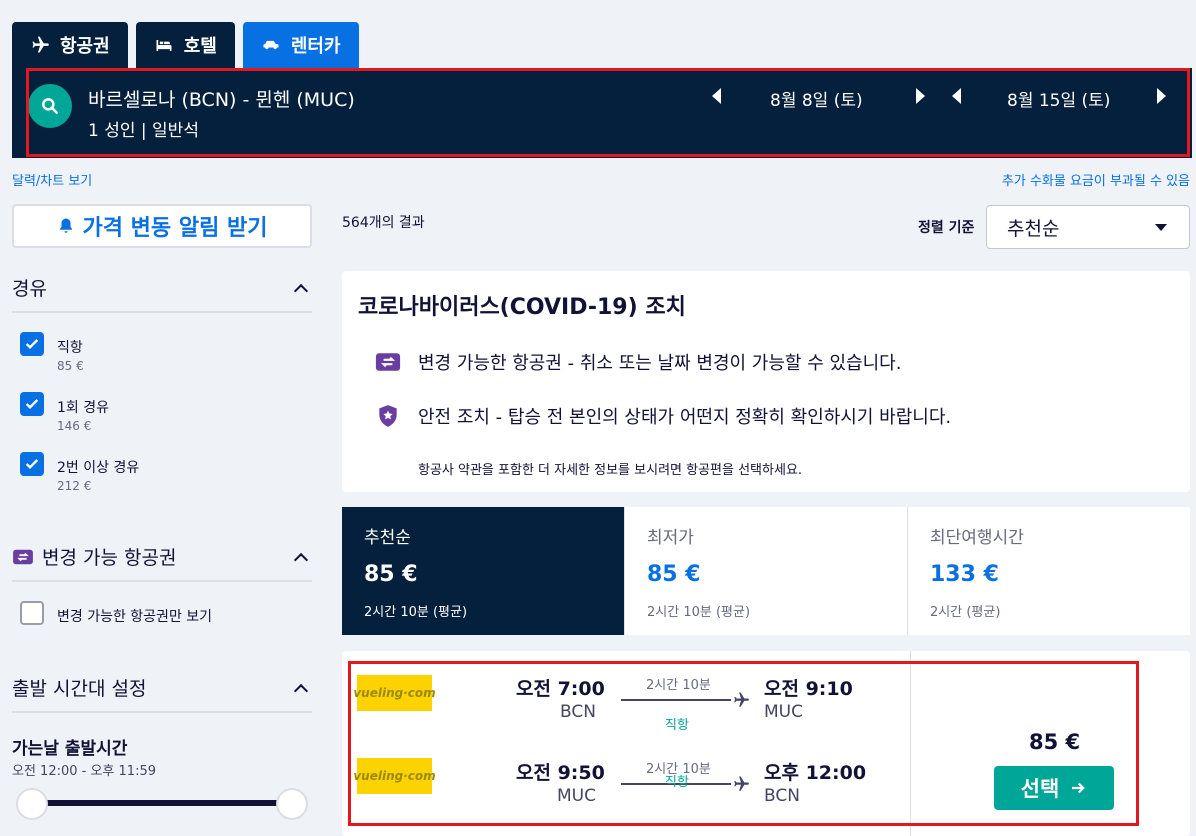 The height and width of the screenshot is (836, 1196). Describe the element at coordinates (292, 804) in the screenshot. I see `departure-time-slider-end-handle` at that location.